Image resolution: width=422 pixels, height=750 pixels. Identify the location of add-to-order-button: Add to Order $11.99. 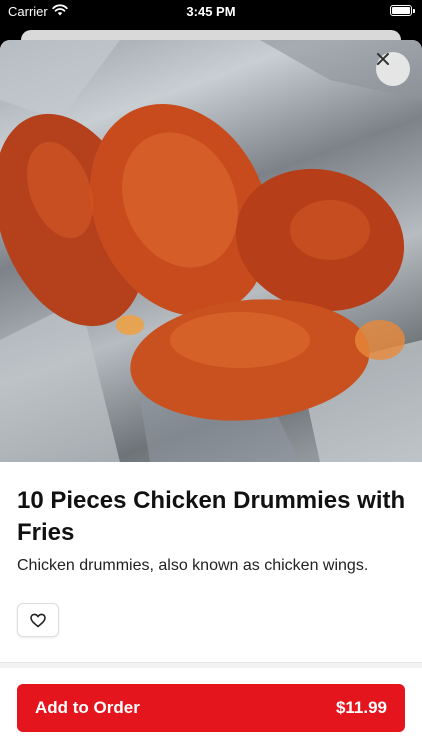
(211, 708).